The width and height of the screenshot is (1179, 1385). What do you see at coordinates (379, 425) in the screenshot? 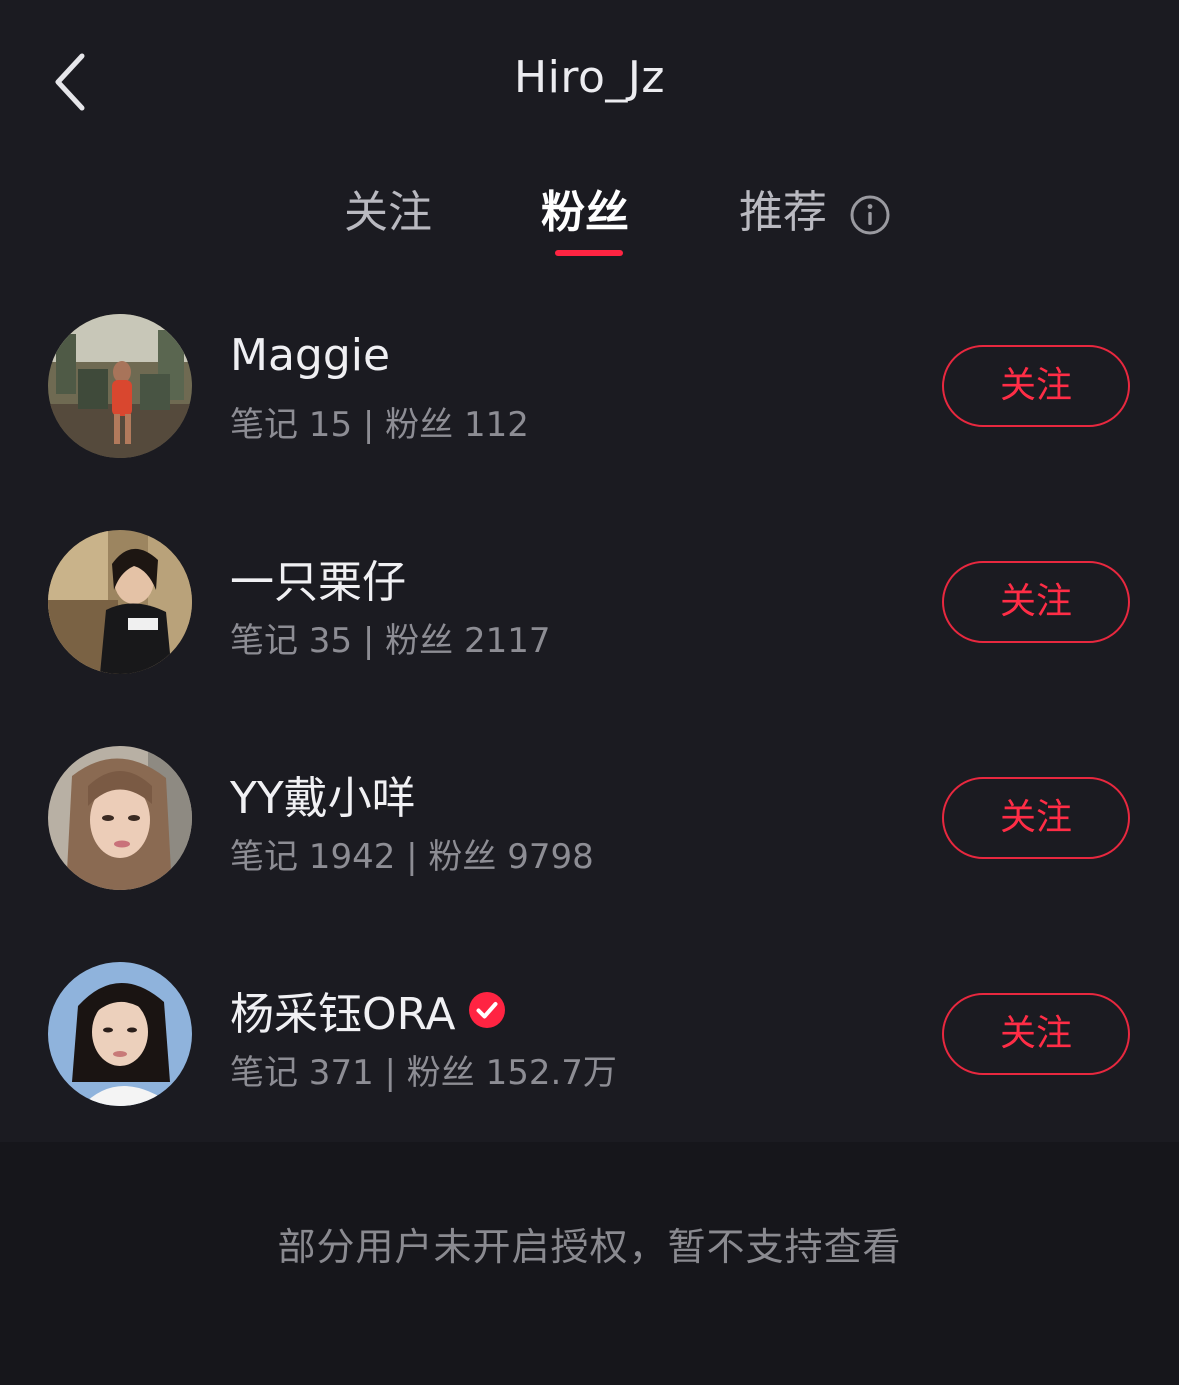
I see `user-stats: 笔记 15 | 粉丝 112` at bounding box center [379, 425].